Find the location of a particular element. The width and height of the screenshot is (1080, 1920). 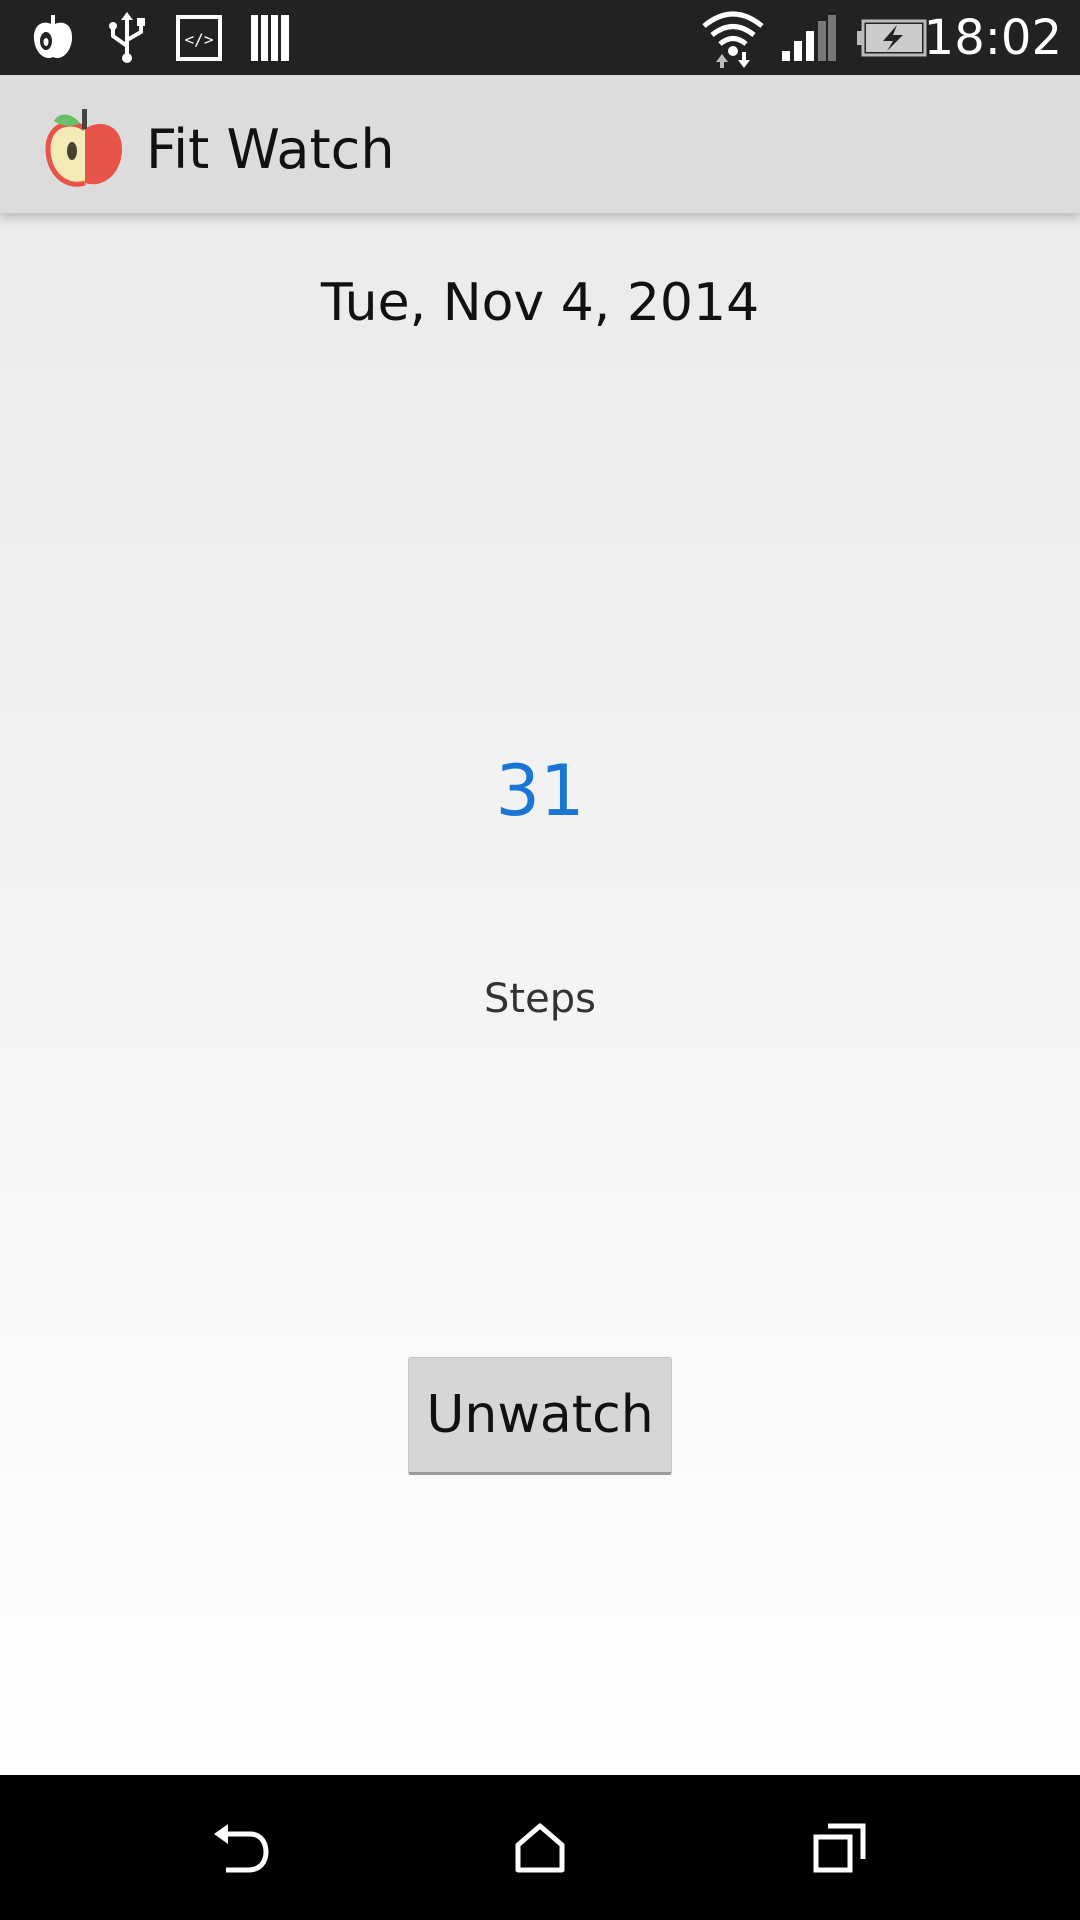

battery-charging-icon is located at coordinates (892, 38).